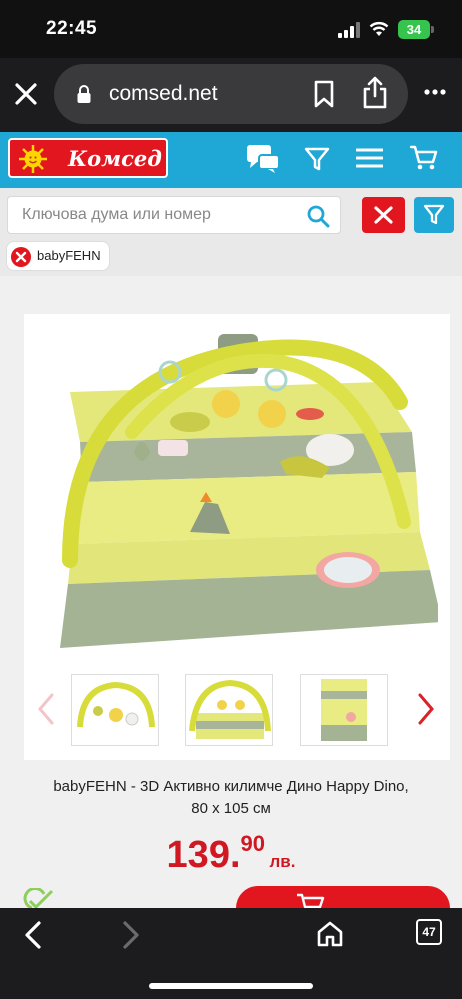 The width and height of the screenshot is (462, 999). I want to click on cart-icon, so click(424, 158).